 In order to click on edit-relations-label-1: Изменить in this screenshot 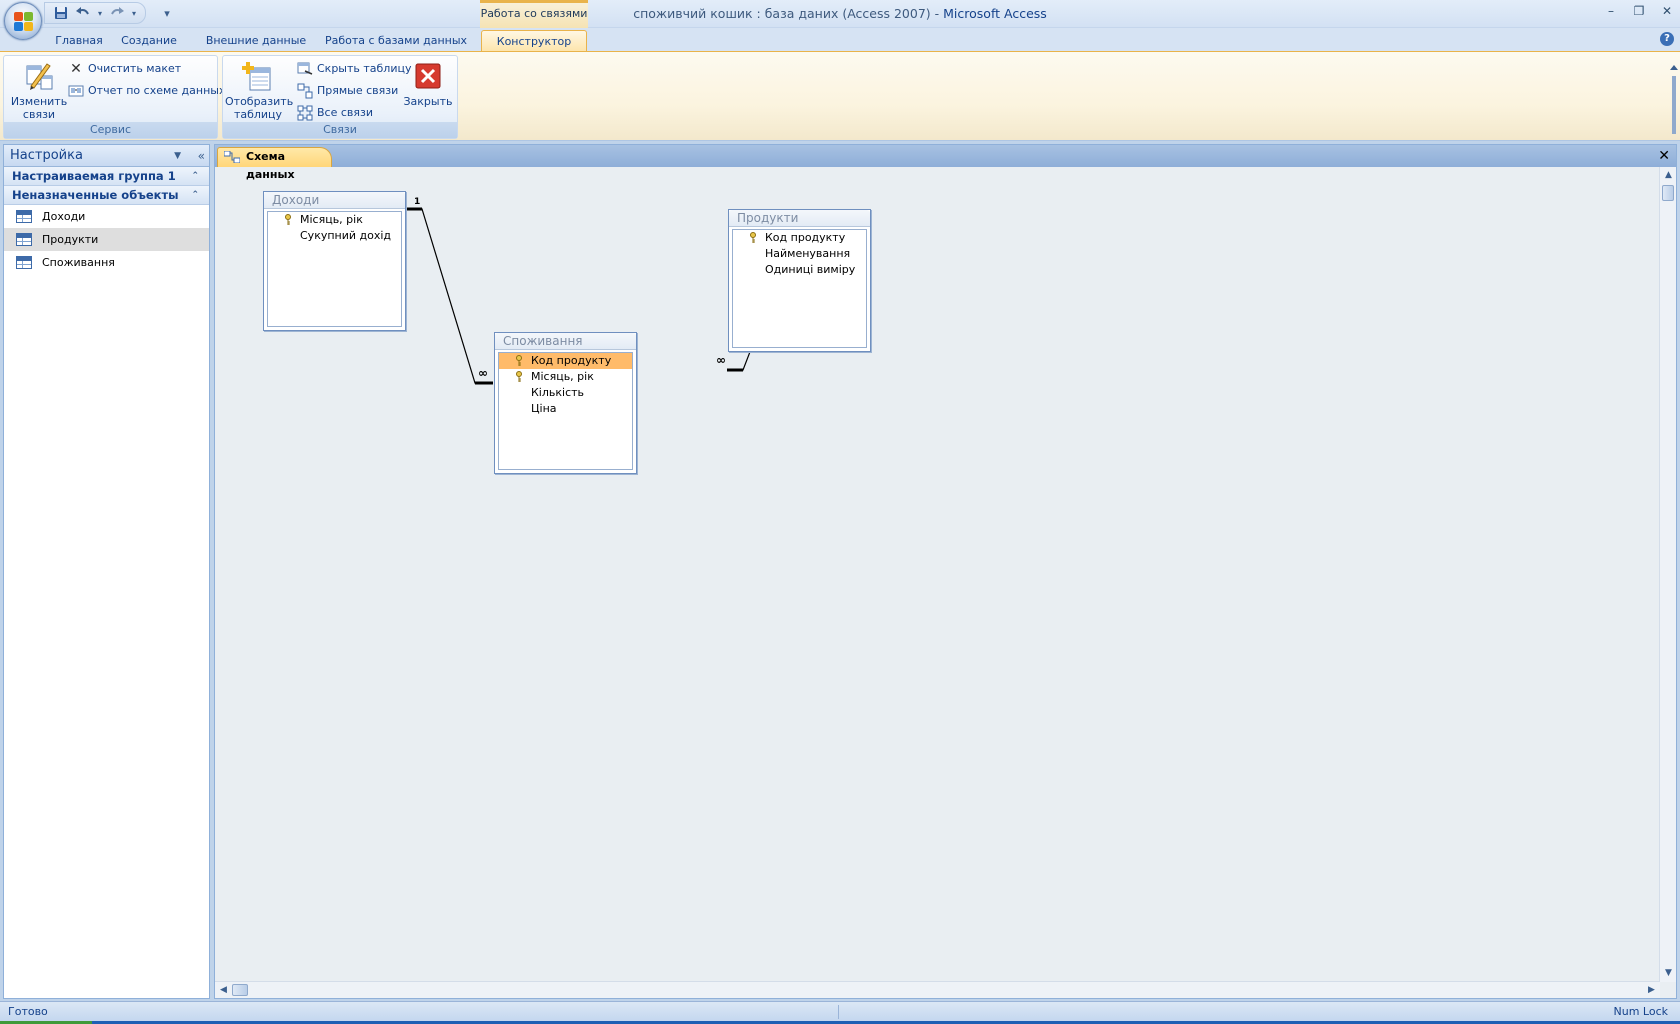, I will do `click(39, 101)`.